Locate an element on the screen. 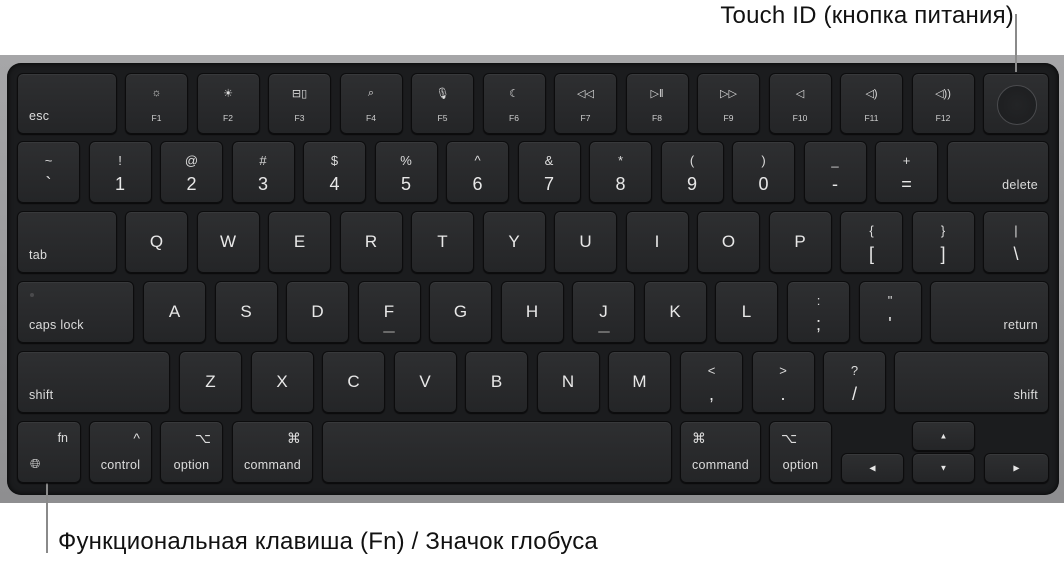 The width and height of the screenshot is (1064, 567). symbol-key-bottom-2: ? / is located at coordinates (854, 382).